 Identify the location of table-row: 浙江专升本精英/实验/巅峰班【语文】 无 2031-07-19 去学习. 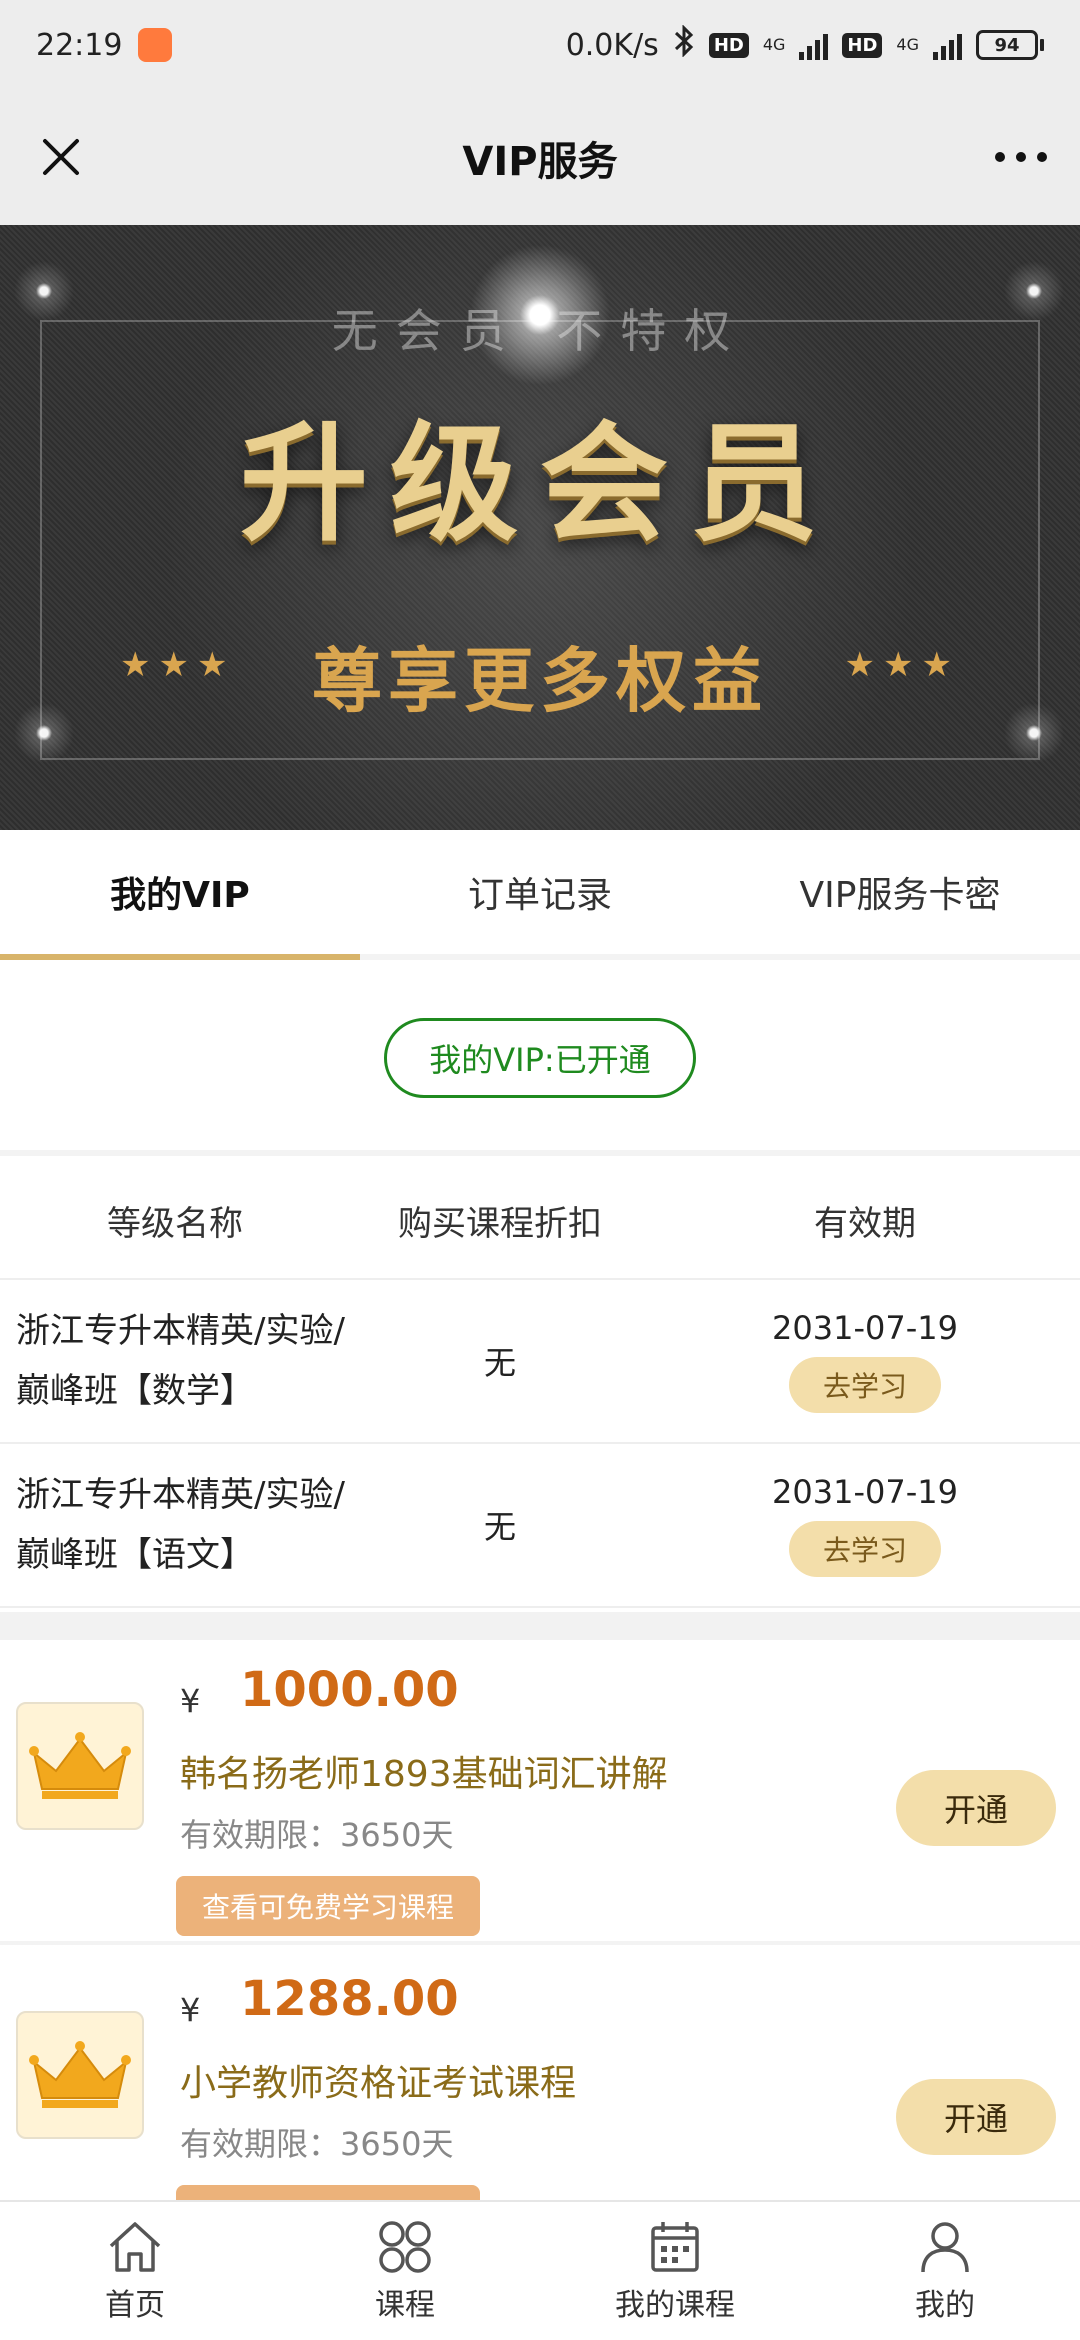
(540, 1526).